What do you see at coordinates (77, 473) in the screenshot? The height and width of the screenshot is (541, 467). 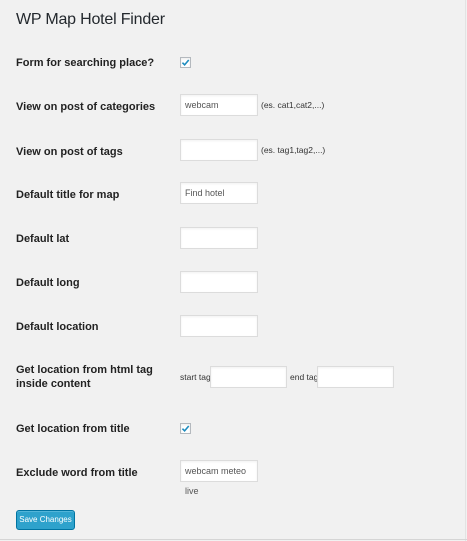 I see `exclude-word-label: Exclude word from title` at bounding box center [77, 473].